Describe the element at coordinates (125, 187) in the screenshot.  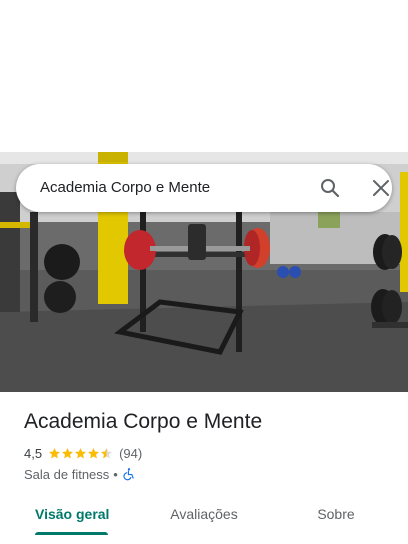
I see `search-input: Academia Corpo e Mente` at that location.